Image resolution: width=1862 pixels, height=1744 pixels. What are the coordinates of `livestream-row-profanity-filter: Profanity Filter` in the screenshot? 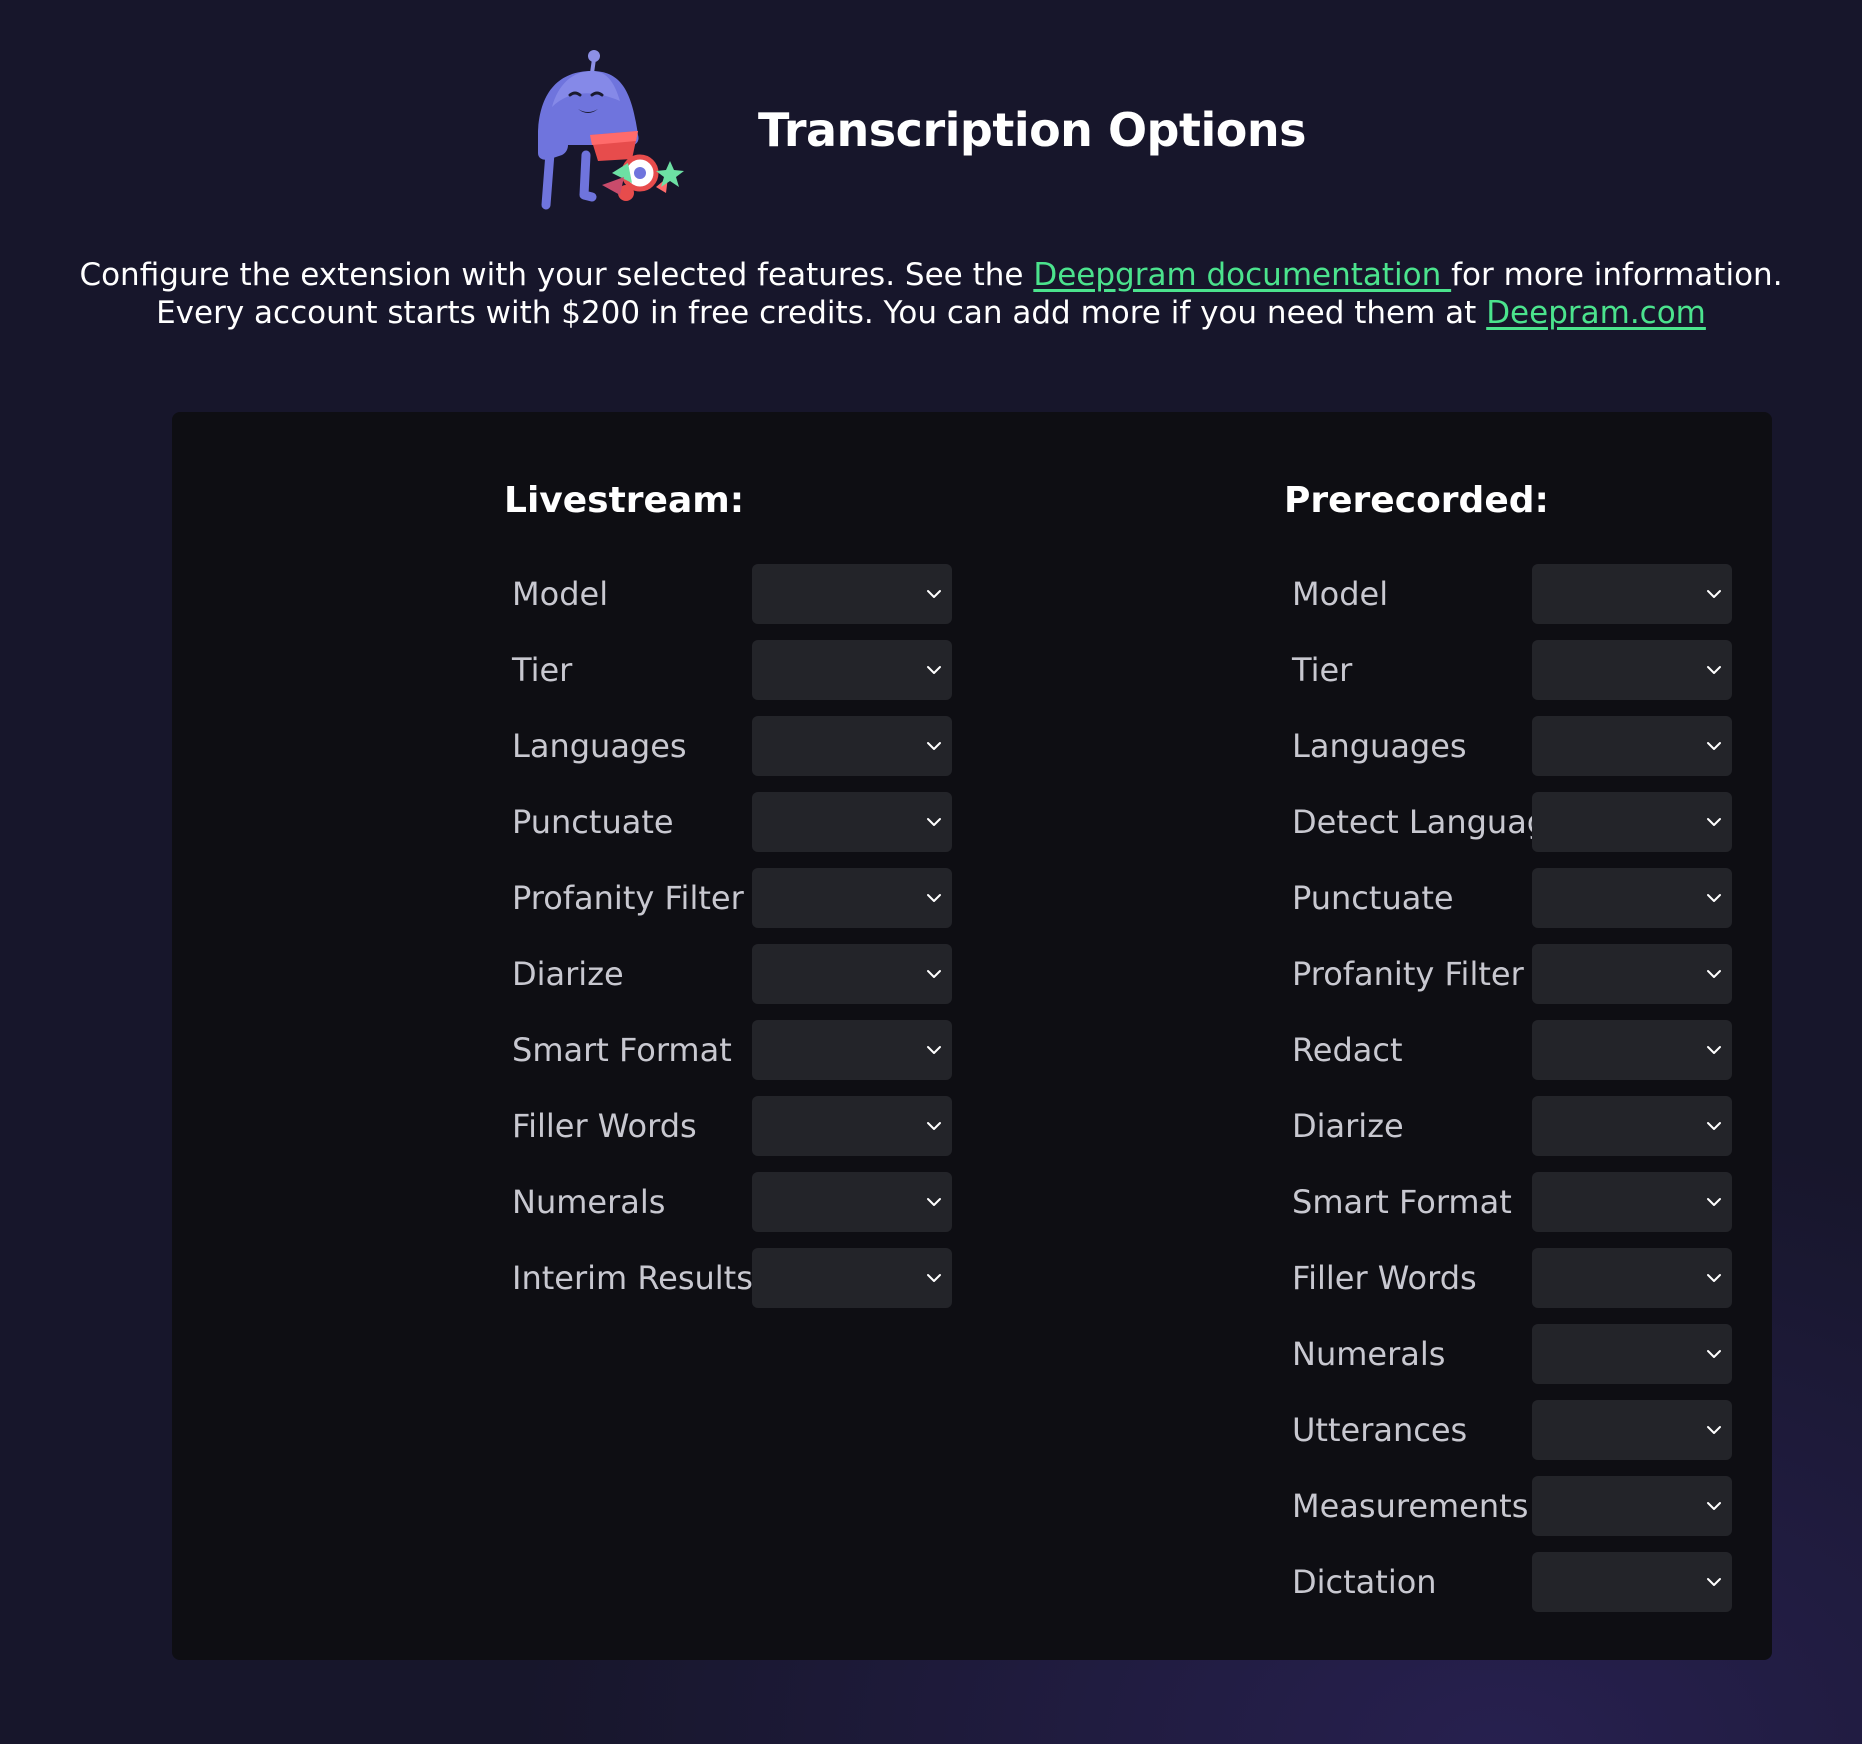 It's located at (642, 898).